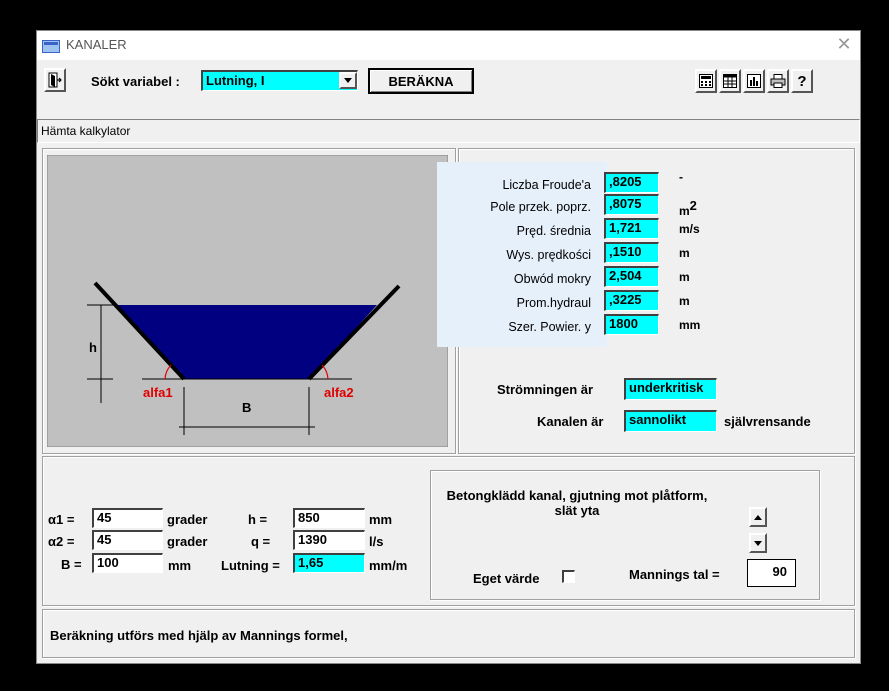  I want to click on calculator-icon, so click(706, 81).